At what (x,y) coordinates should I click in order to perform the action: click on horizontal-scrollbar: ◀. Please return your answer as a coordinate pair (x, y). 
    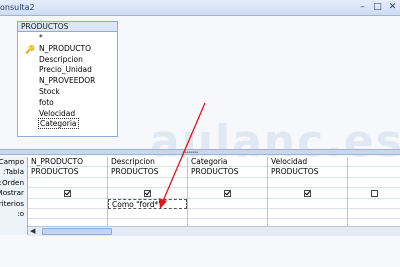
    Looking at the image, I should click on (214, 231).